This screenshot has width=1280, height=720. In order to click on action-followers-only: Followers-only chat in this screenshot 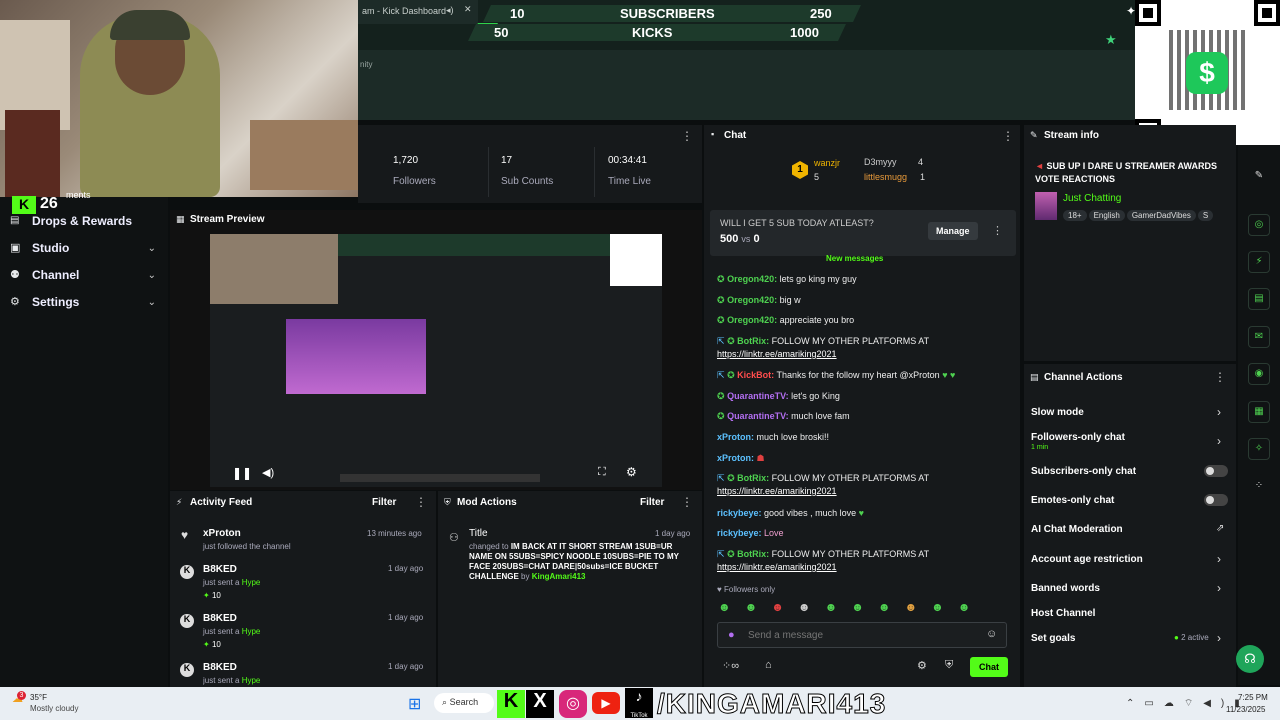, I will do `click(1078, 437)`.